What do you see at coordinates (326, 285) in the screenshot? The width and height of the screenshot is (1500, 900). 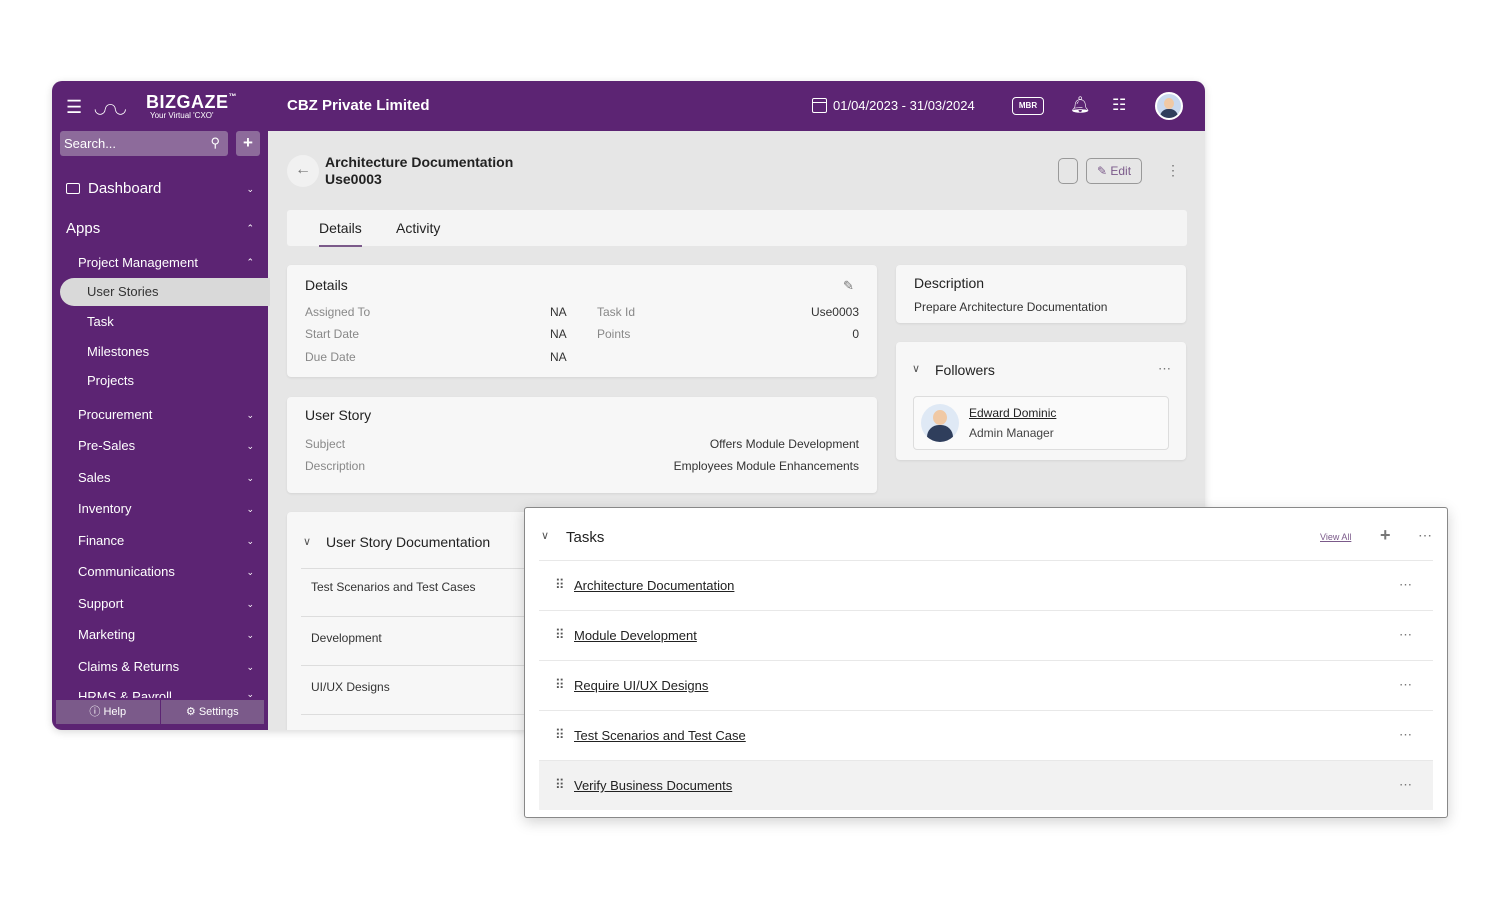 I see `details-heading: Details` at bounding box center [326, 285].